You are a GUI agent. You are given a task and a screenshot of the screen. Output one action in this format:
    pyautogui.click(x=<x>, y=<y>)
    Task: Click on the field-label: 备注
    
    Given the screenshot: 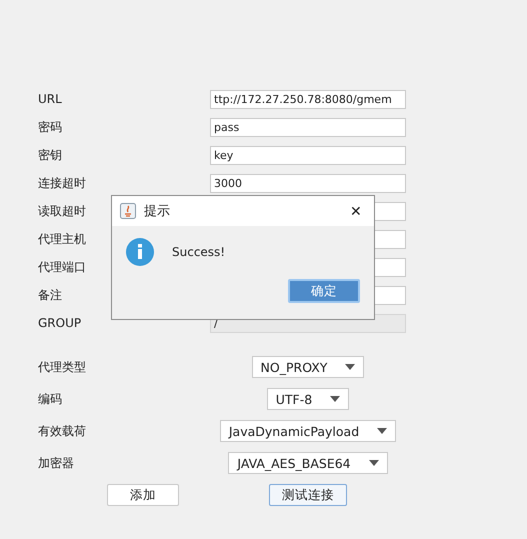 What is the action you would take?
    pyautogui.click(x=50, y=295)
    